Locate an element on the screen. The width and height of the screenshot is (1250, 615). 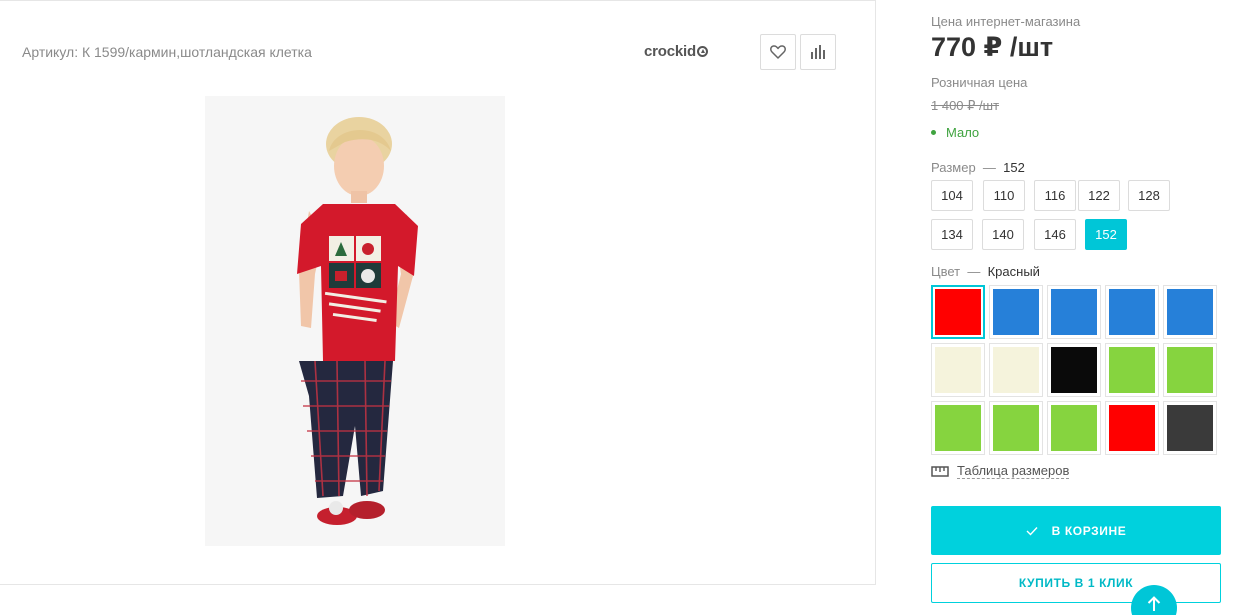
size-option-152: 152 is located at coordinates (1106, 234).